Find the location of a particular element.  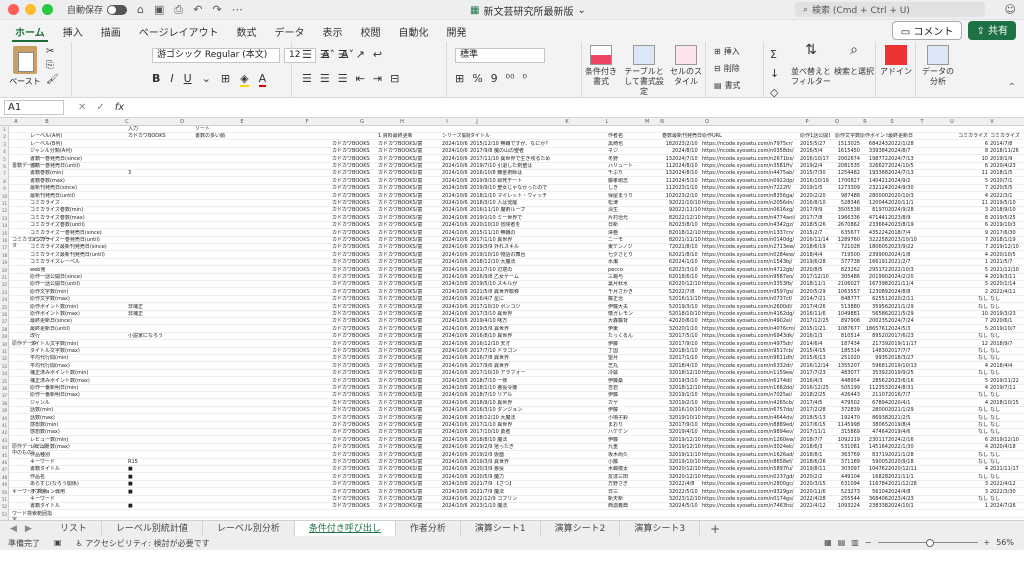

cell: あらすじ(なろう関係) is located at coordinates (77, 484).